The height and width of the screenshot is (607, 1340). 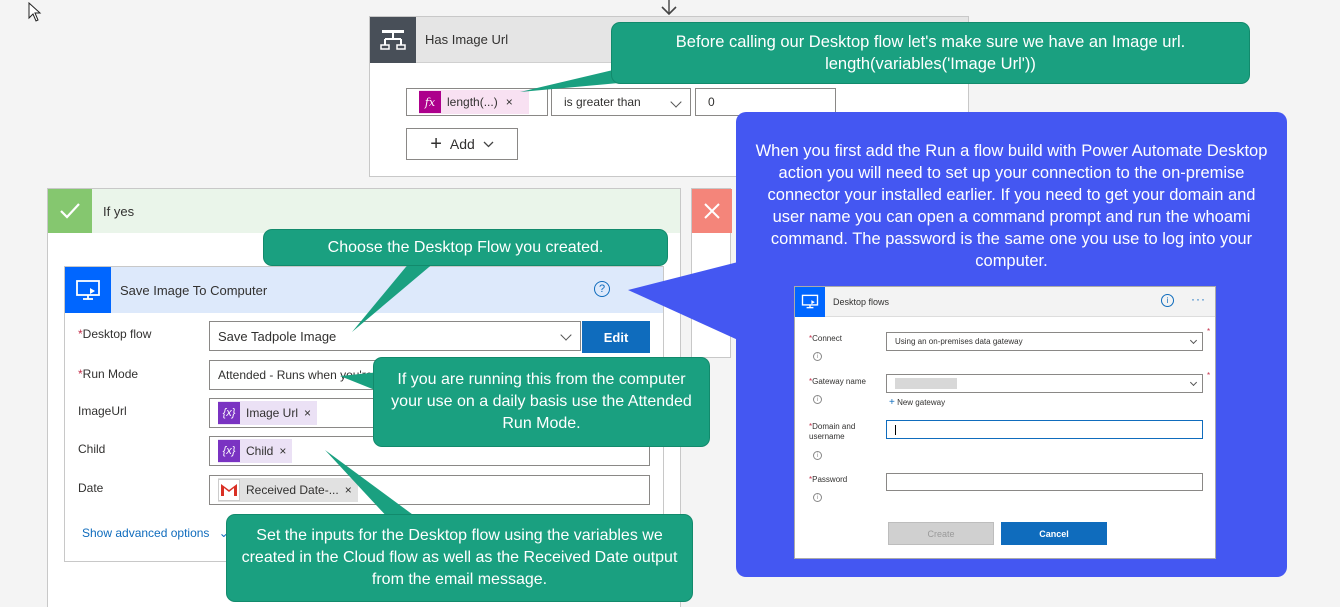 What do you see at coordinates (364, 211) in the screenshot?
I see `if-yes-header: If yes` at bounding box center [364, 211].